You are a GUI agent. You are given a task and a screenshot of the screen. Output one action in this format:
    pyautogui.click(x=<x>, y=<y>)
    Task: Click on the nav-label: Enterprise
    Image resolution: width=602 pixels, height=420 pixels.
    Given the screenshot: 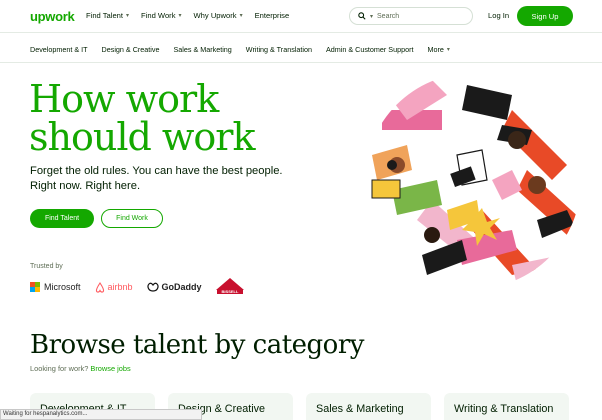 What is the action you would take?
    pyautogui.click(x=272, y=15)
    